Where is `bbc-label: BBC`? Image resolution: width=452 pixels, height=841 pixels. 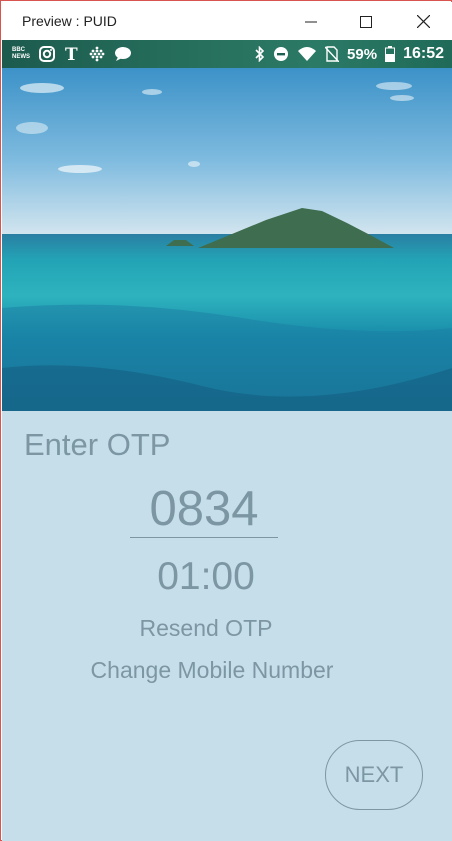
bbc-label: BBC is located at coordinates (18, 50).